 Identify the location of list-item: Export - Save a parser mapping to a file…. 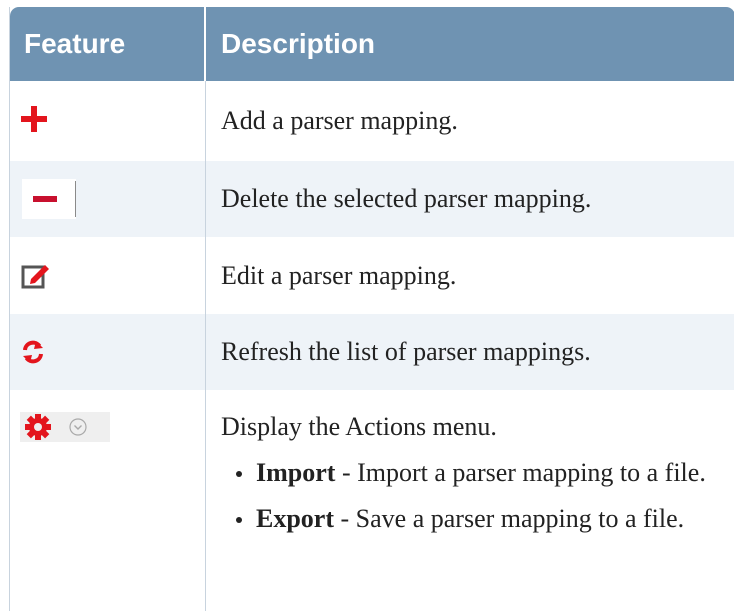
(477, 518).